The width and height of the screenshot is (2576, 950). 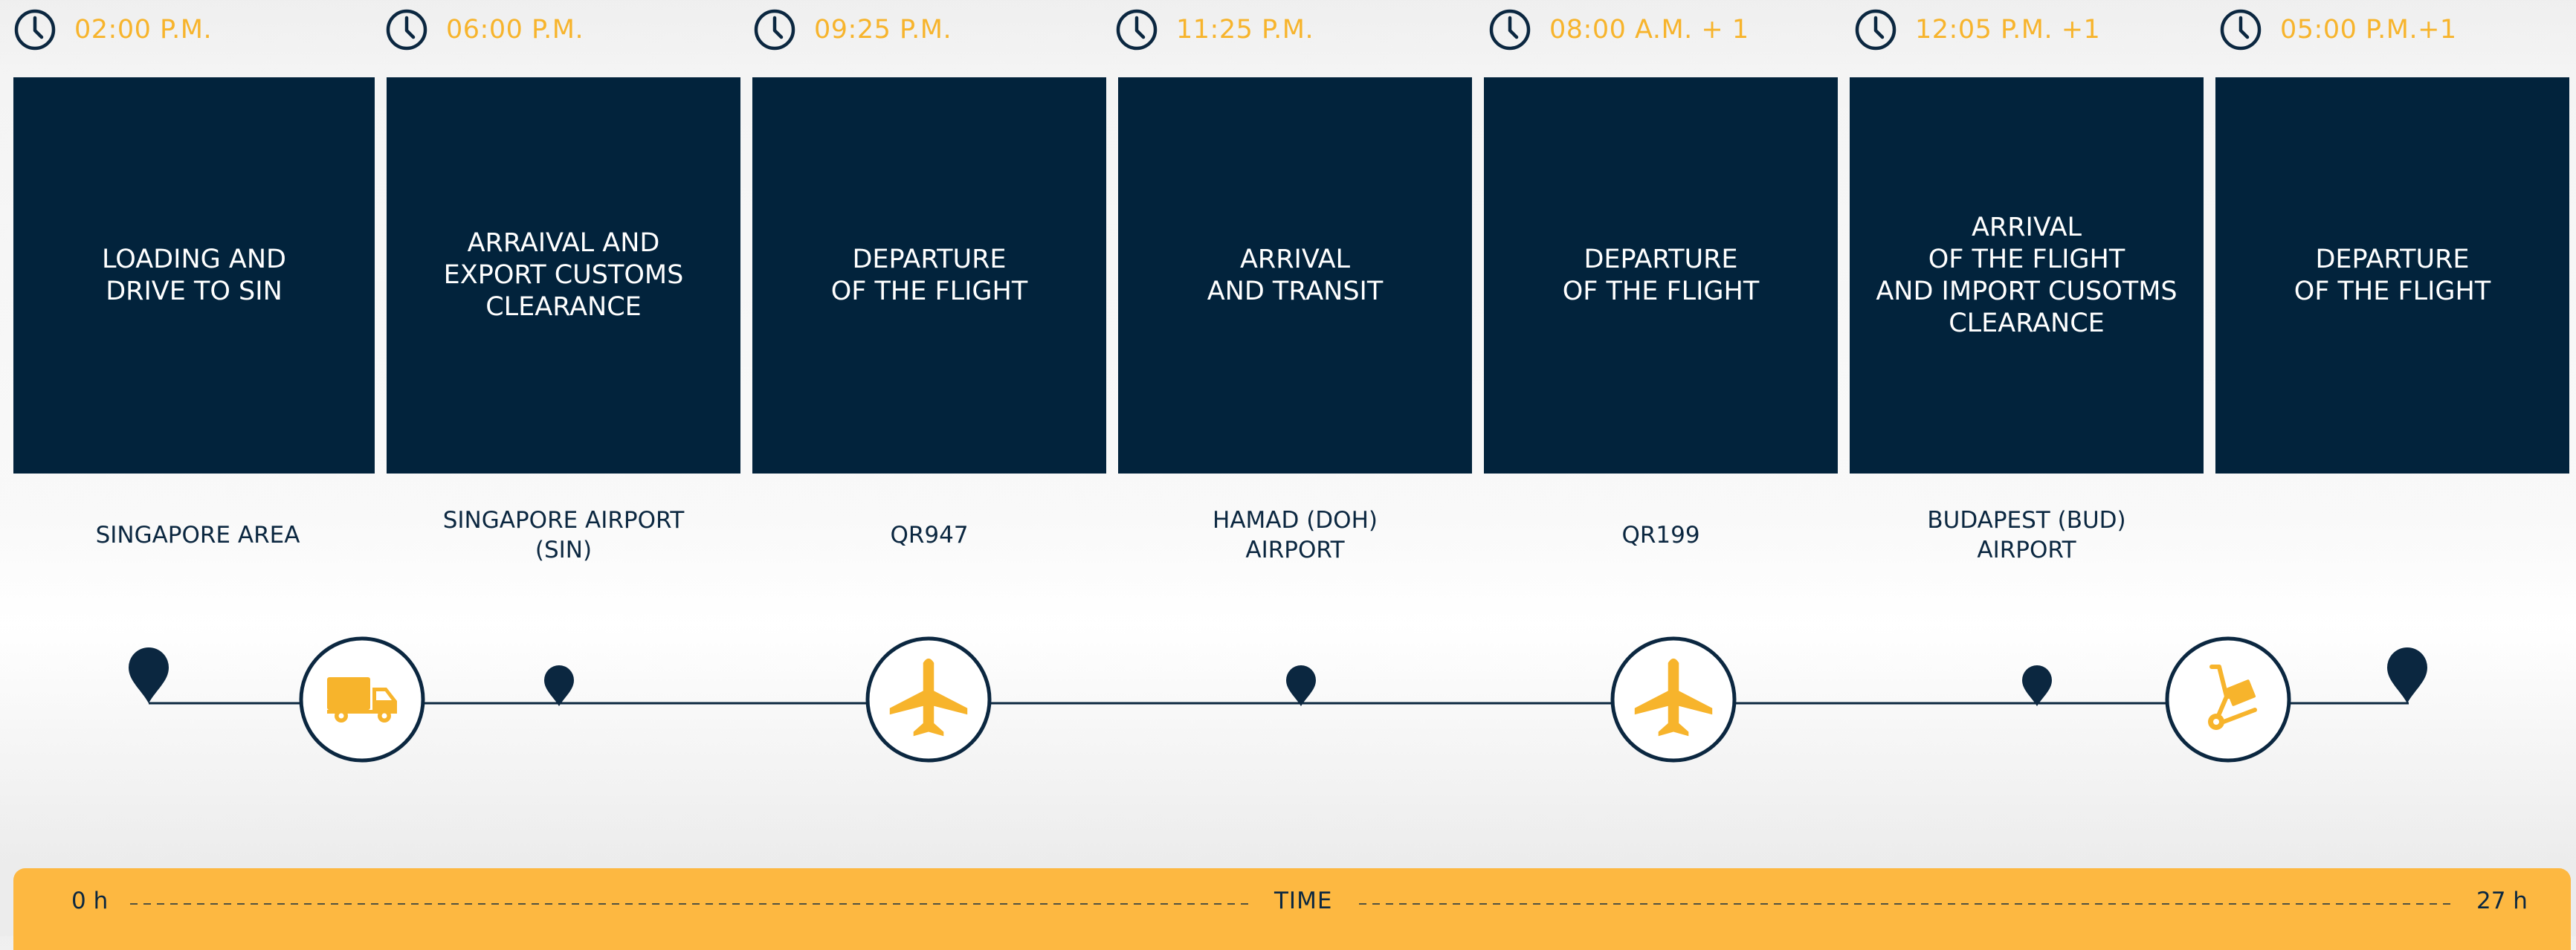 What do you see at coordinates (2026, 535) in the screenshot?
I see `step-location: BUDAPEST (BUD) AIRPORT` at bounding box center [2026, 535].